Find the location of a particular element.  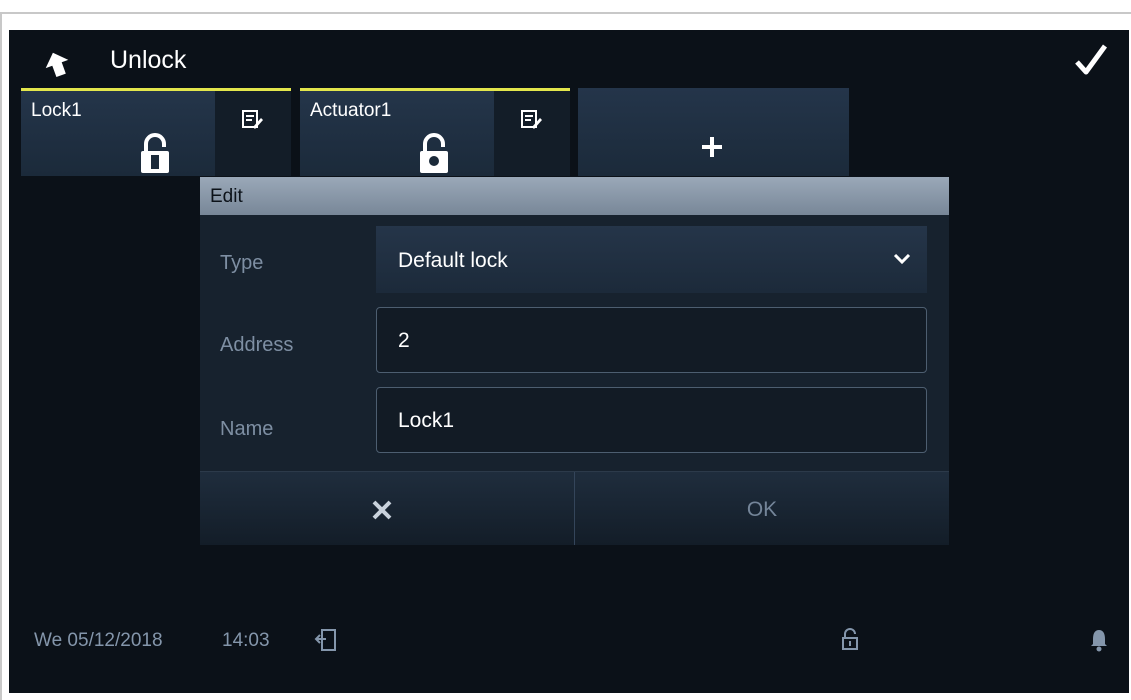

address-label: Address is located at coordinates (257, 345).